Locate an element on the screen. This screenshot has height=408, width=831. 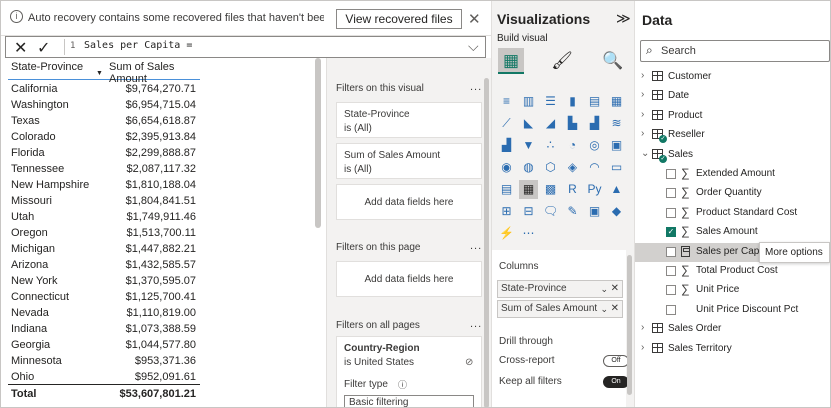
well-sum-of-sales: Sum of Sales Amount ⌄ ✕ is located at coordinates (560, 309).